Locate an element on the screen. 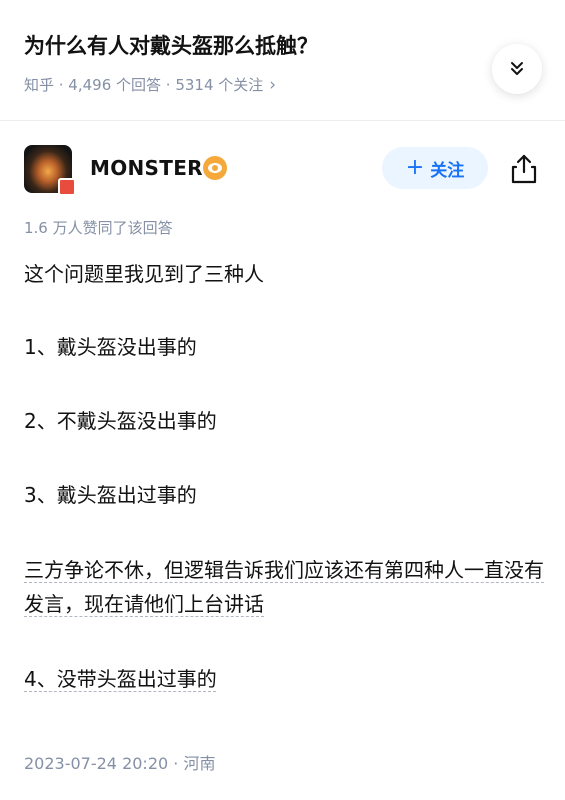 This screenshot has height=800, width=565. header-divider is located at coordinates (282, 120).